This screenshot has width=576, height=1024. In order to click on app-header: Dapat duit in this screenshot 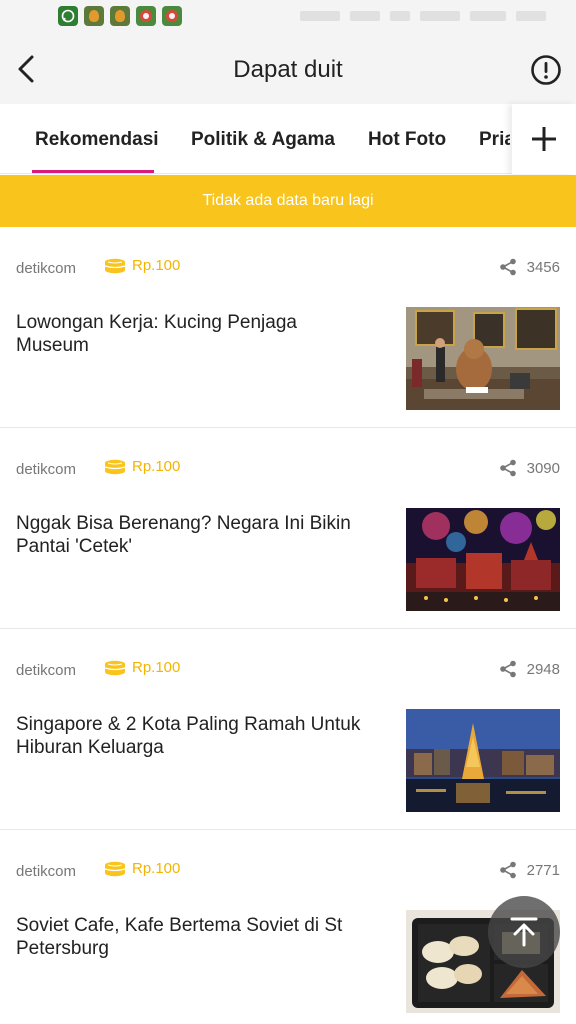, I will do `click(288, 69)`.